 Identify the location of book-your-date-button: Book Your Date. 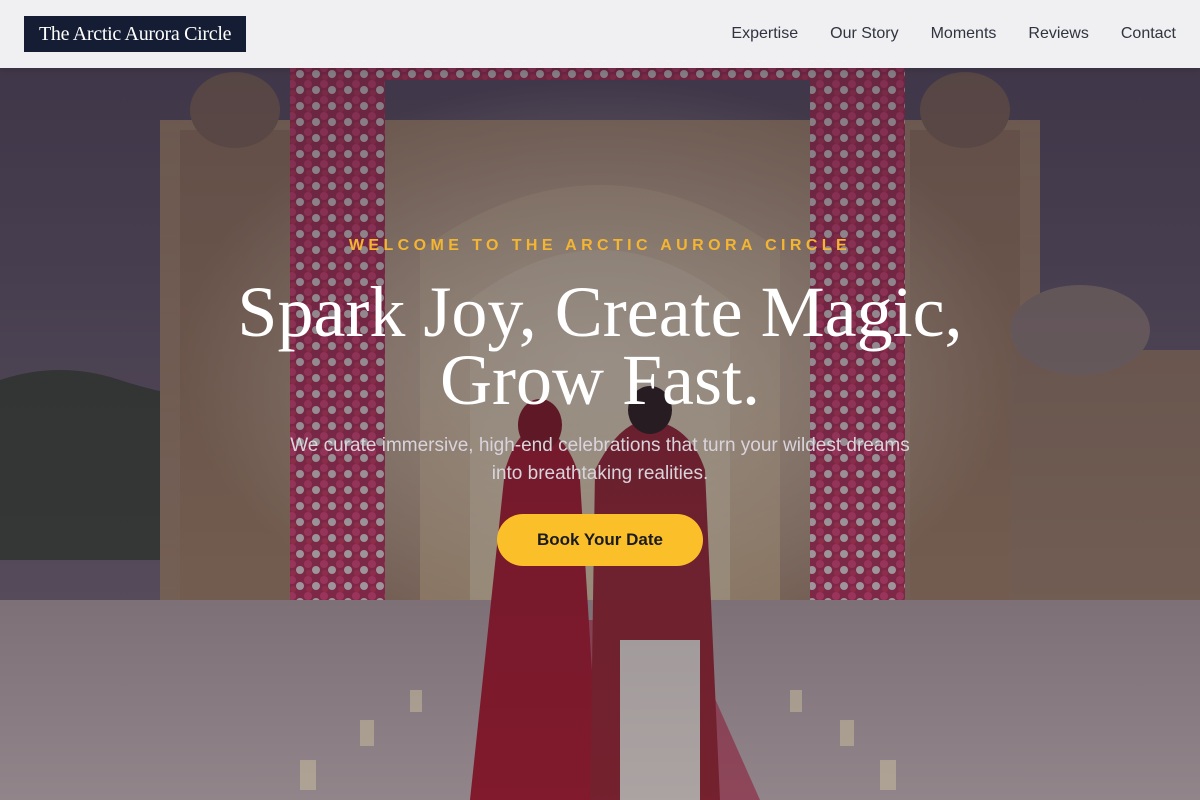
(600, 540).